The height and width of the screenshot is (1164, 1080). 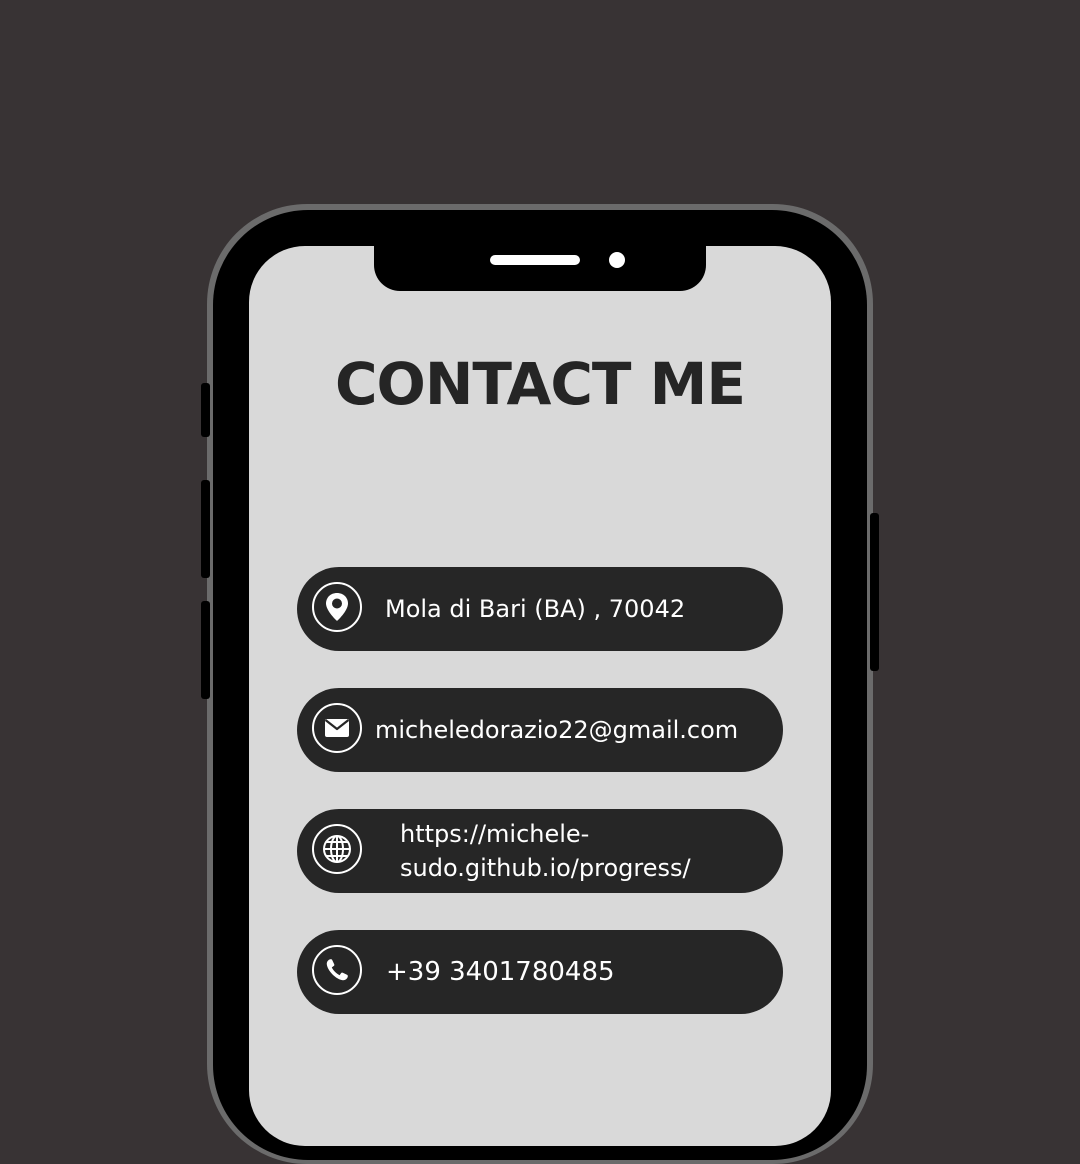 What do you see at coordinates (337, 728) in the screenshot?
I see `envelope-icon` at bounding box center [337, 728].